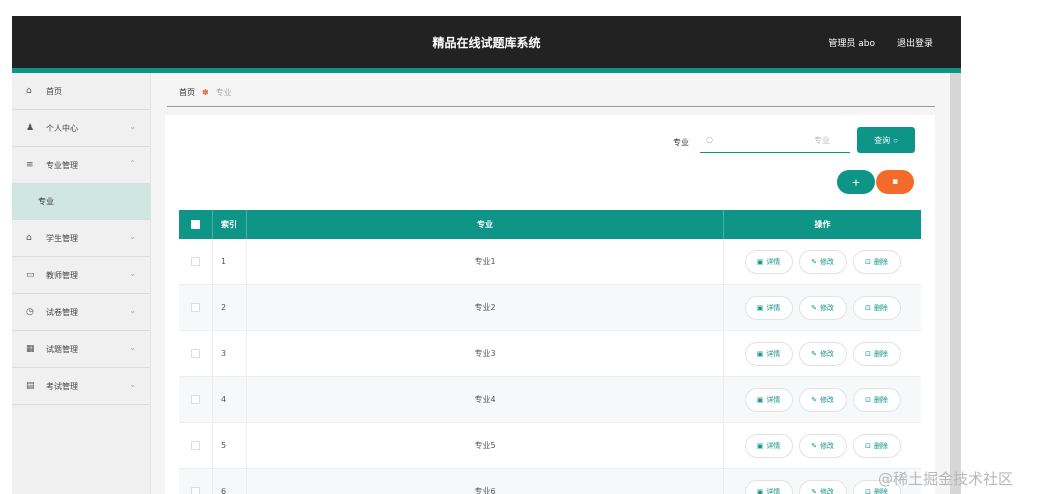 This screenshot has width=1048, height=494. I want to click on sidebar-item-exams: ▤ 考试管理 ⌄, so click(81, 386).